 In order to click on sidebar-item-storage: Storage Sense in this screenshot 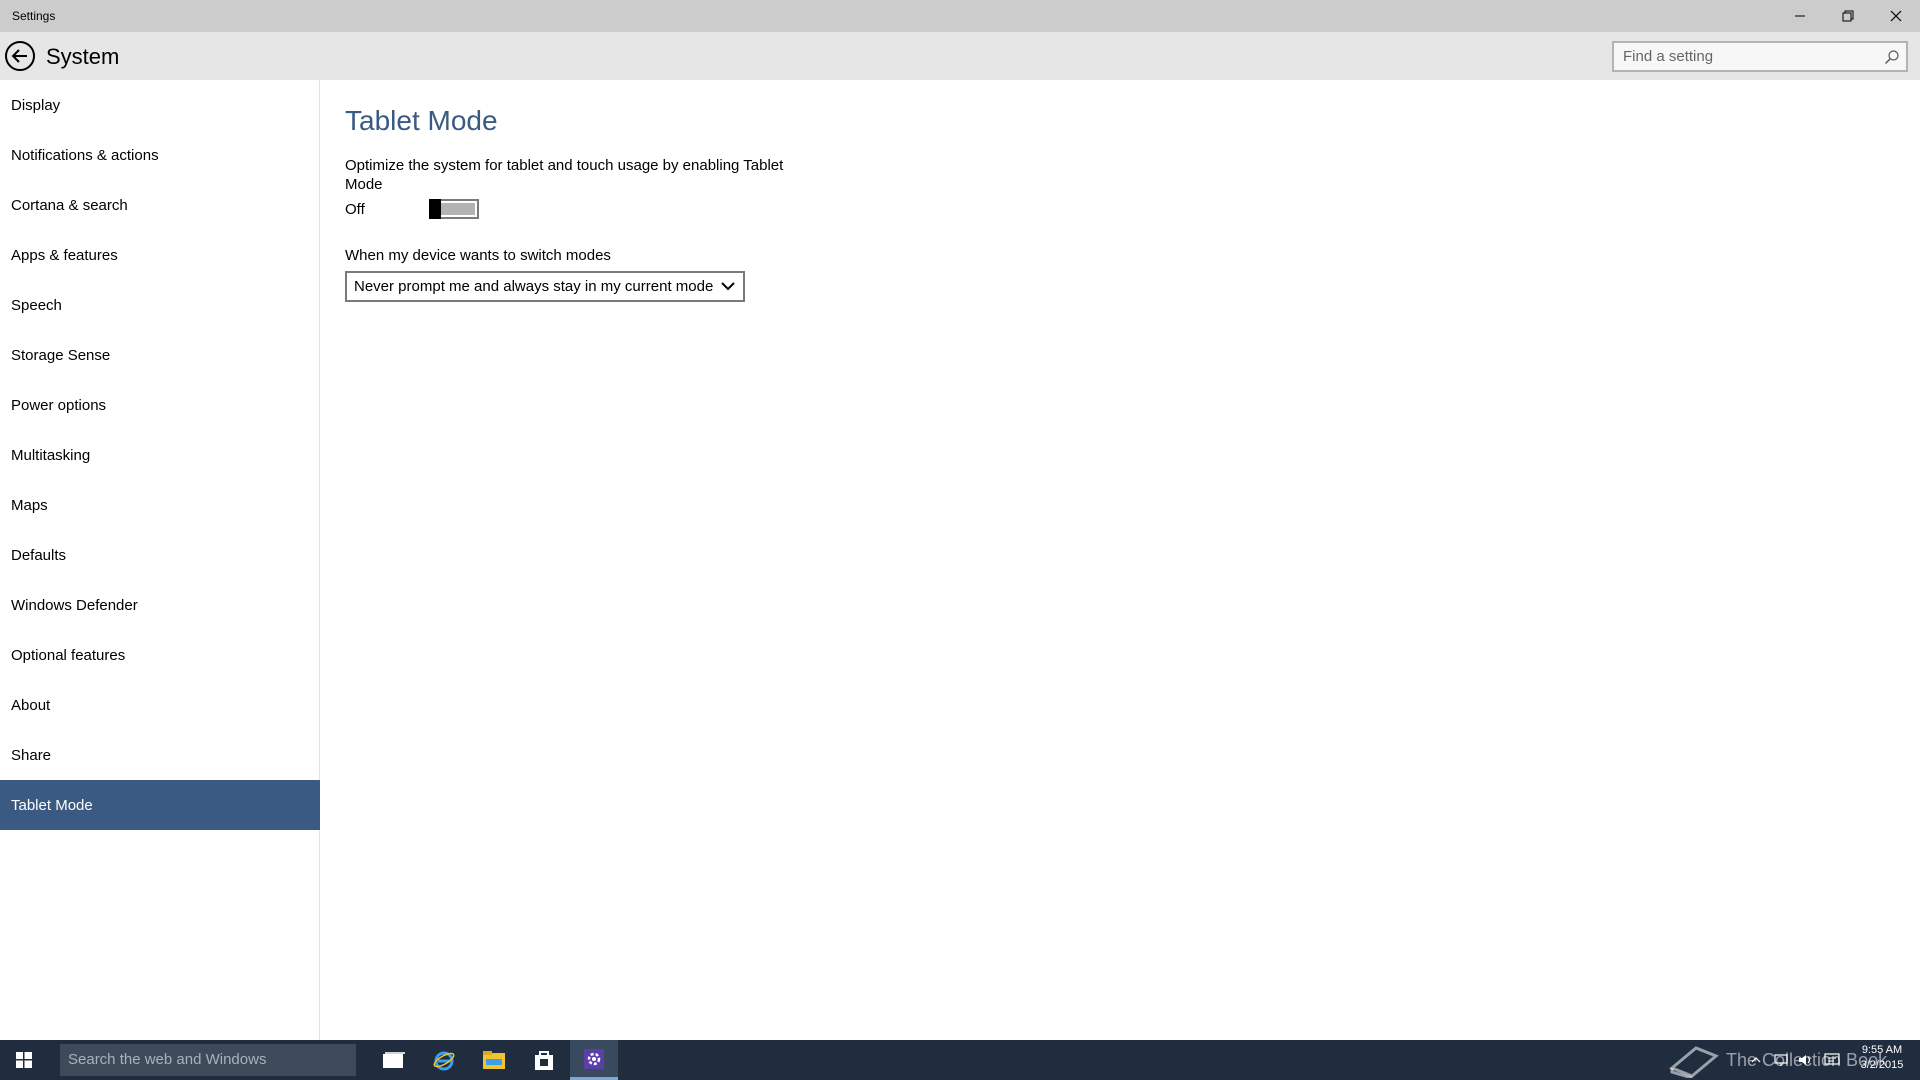, I will do `click(160, 355)`.